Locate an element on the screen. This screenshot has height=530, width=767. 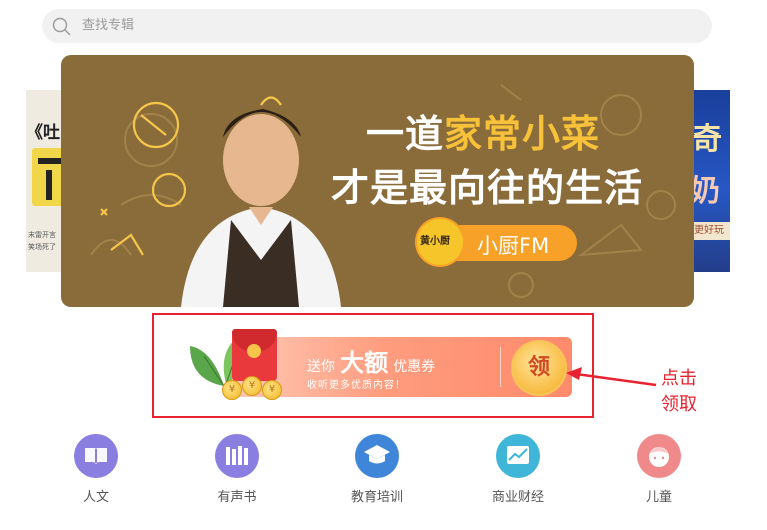
claim-coupon-button: 领 is located at coordinates (539, 368).